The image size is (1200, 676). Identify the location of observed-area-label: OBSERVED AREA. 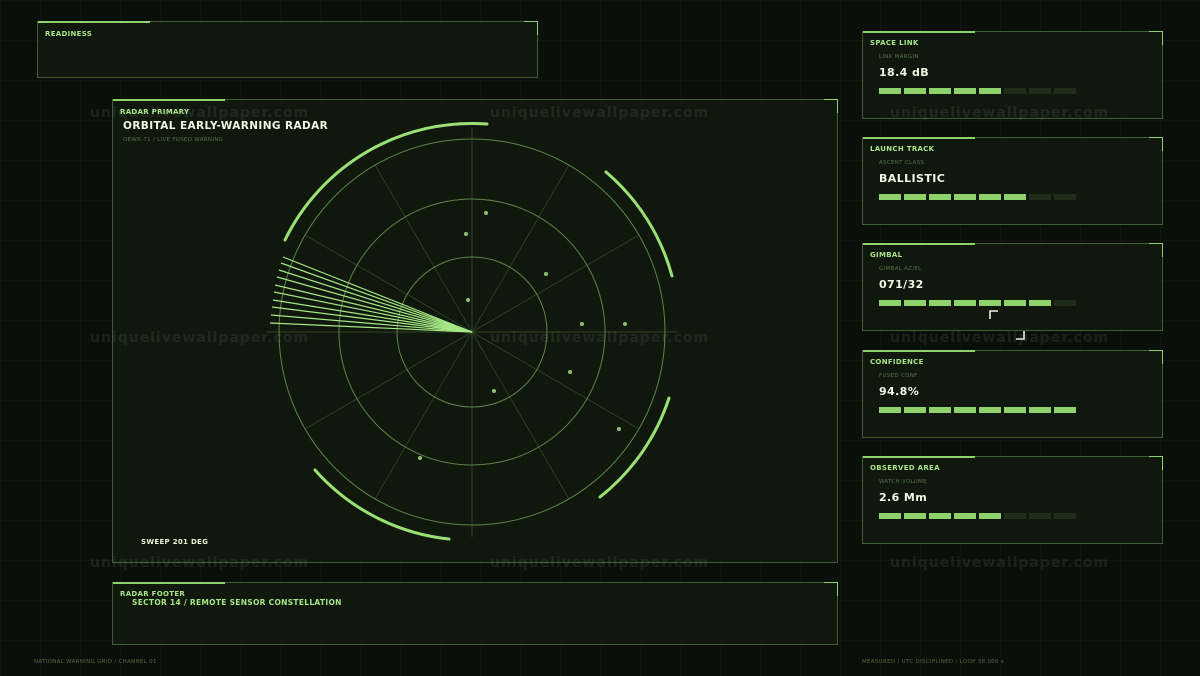
(905, 468).